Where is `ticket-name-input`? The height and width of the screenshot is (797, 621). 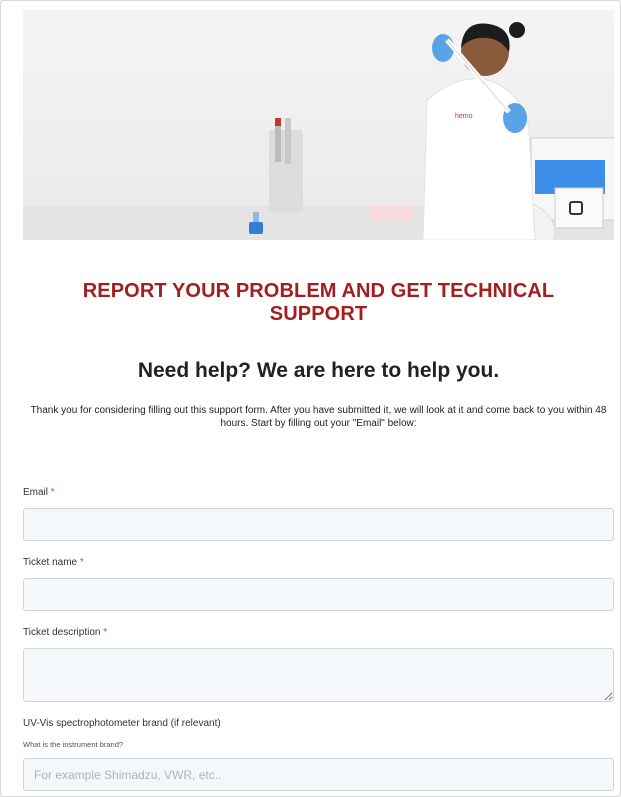
ticket-name-input is located at coordinates (318, 594).